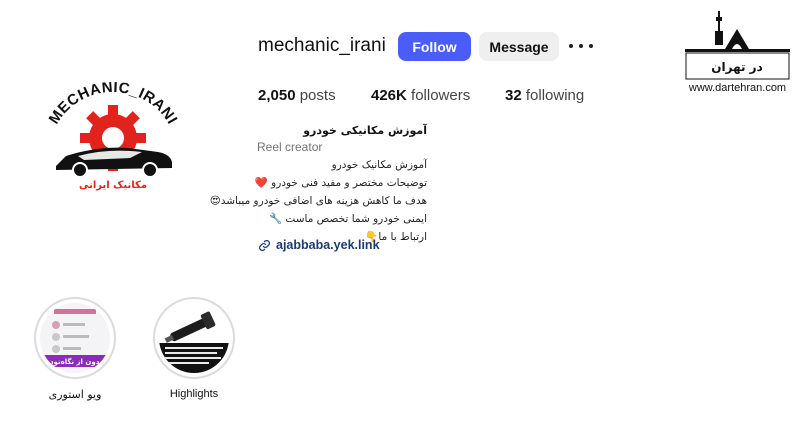  Describe the element at coordinates (365, 130) in the screenshot. I see `bio-name: آموزش مکانیکی خودرو` at that location.